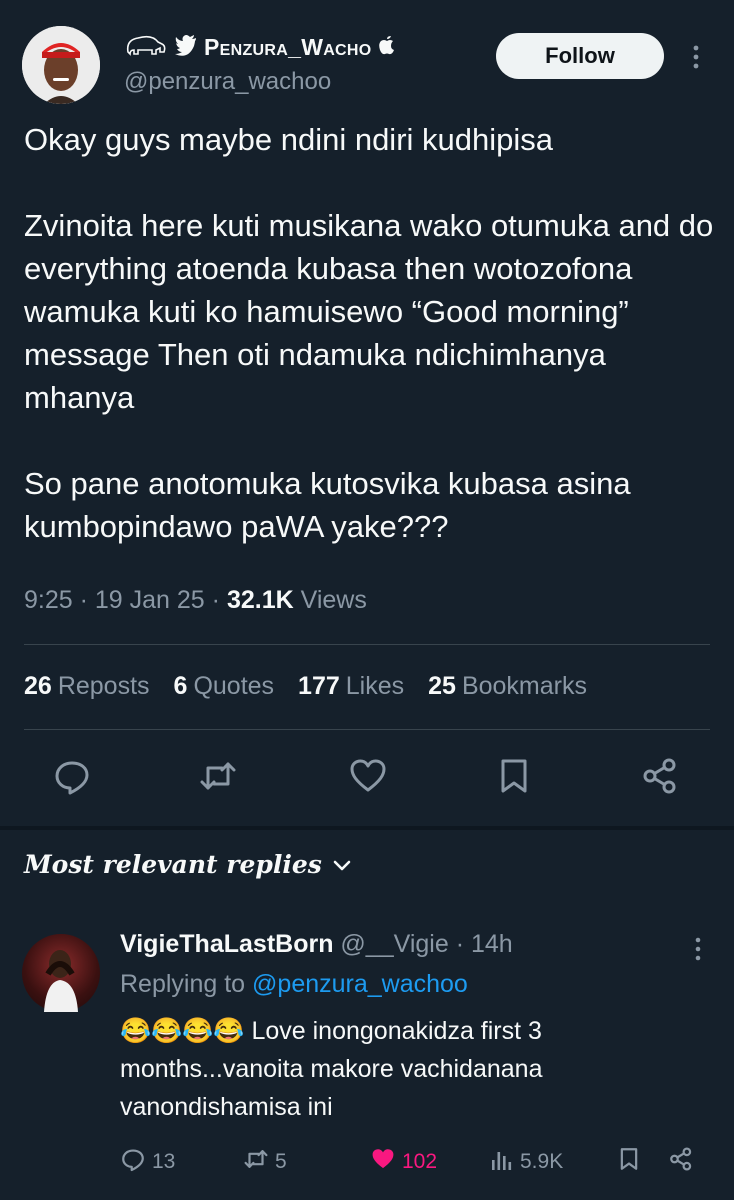 This screenshot has width=734, height=1200. I want to click on tweet-time: 9:25, so click(48, 600).